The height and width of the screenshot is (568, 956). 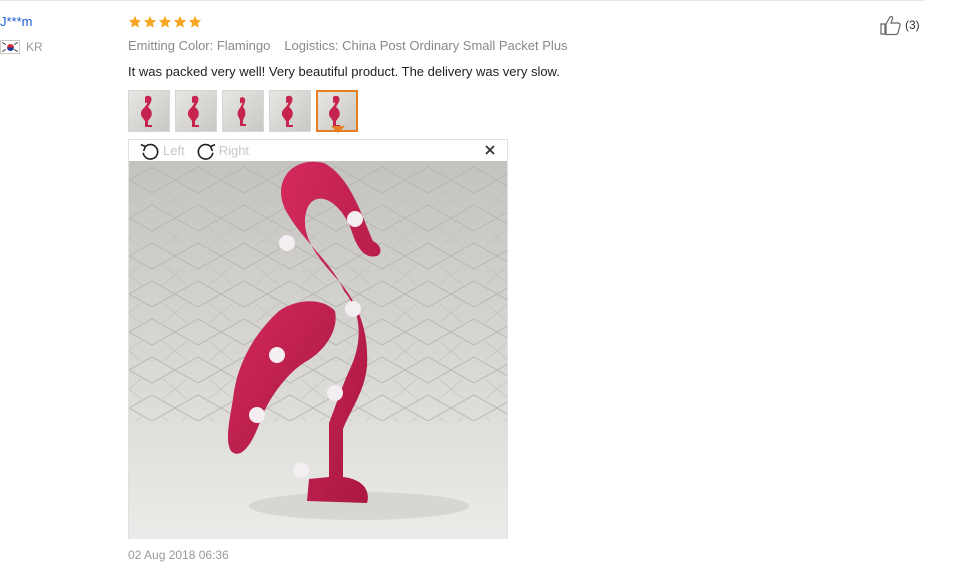 I want to click on rotate-left-label: Left, so click(x=174, y=150).